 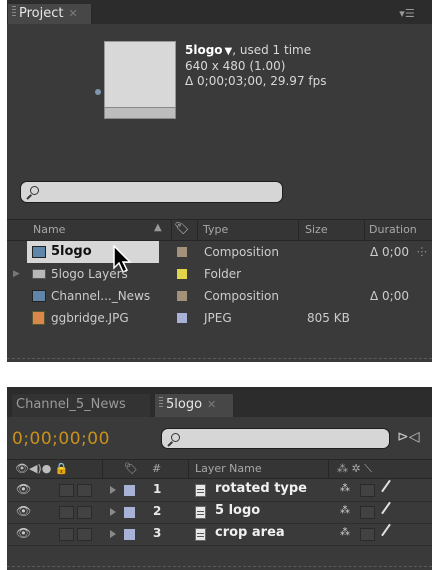 What do you see at coordinates (34, 190) in the screenshot?
I see `search-icon` at bounding box center [34, 190].